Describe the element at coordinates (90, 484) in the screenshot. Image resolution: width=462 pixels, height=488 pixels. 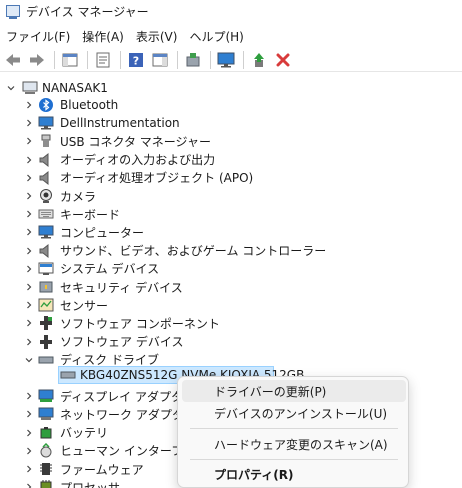
I see `tree-category-label: プロセッサ` at that location.